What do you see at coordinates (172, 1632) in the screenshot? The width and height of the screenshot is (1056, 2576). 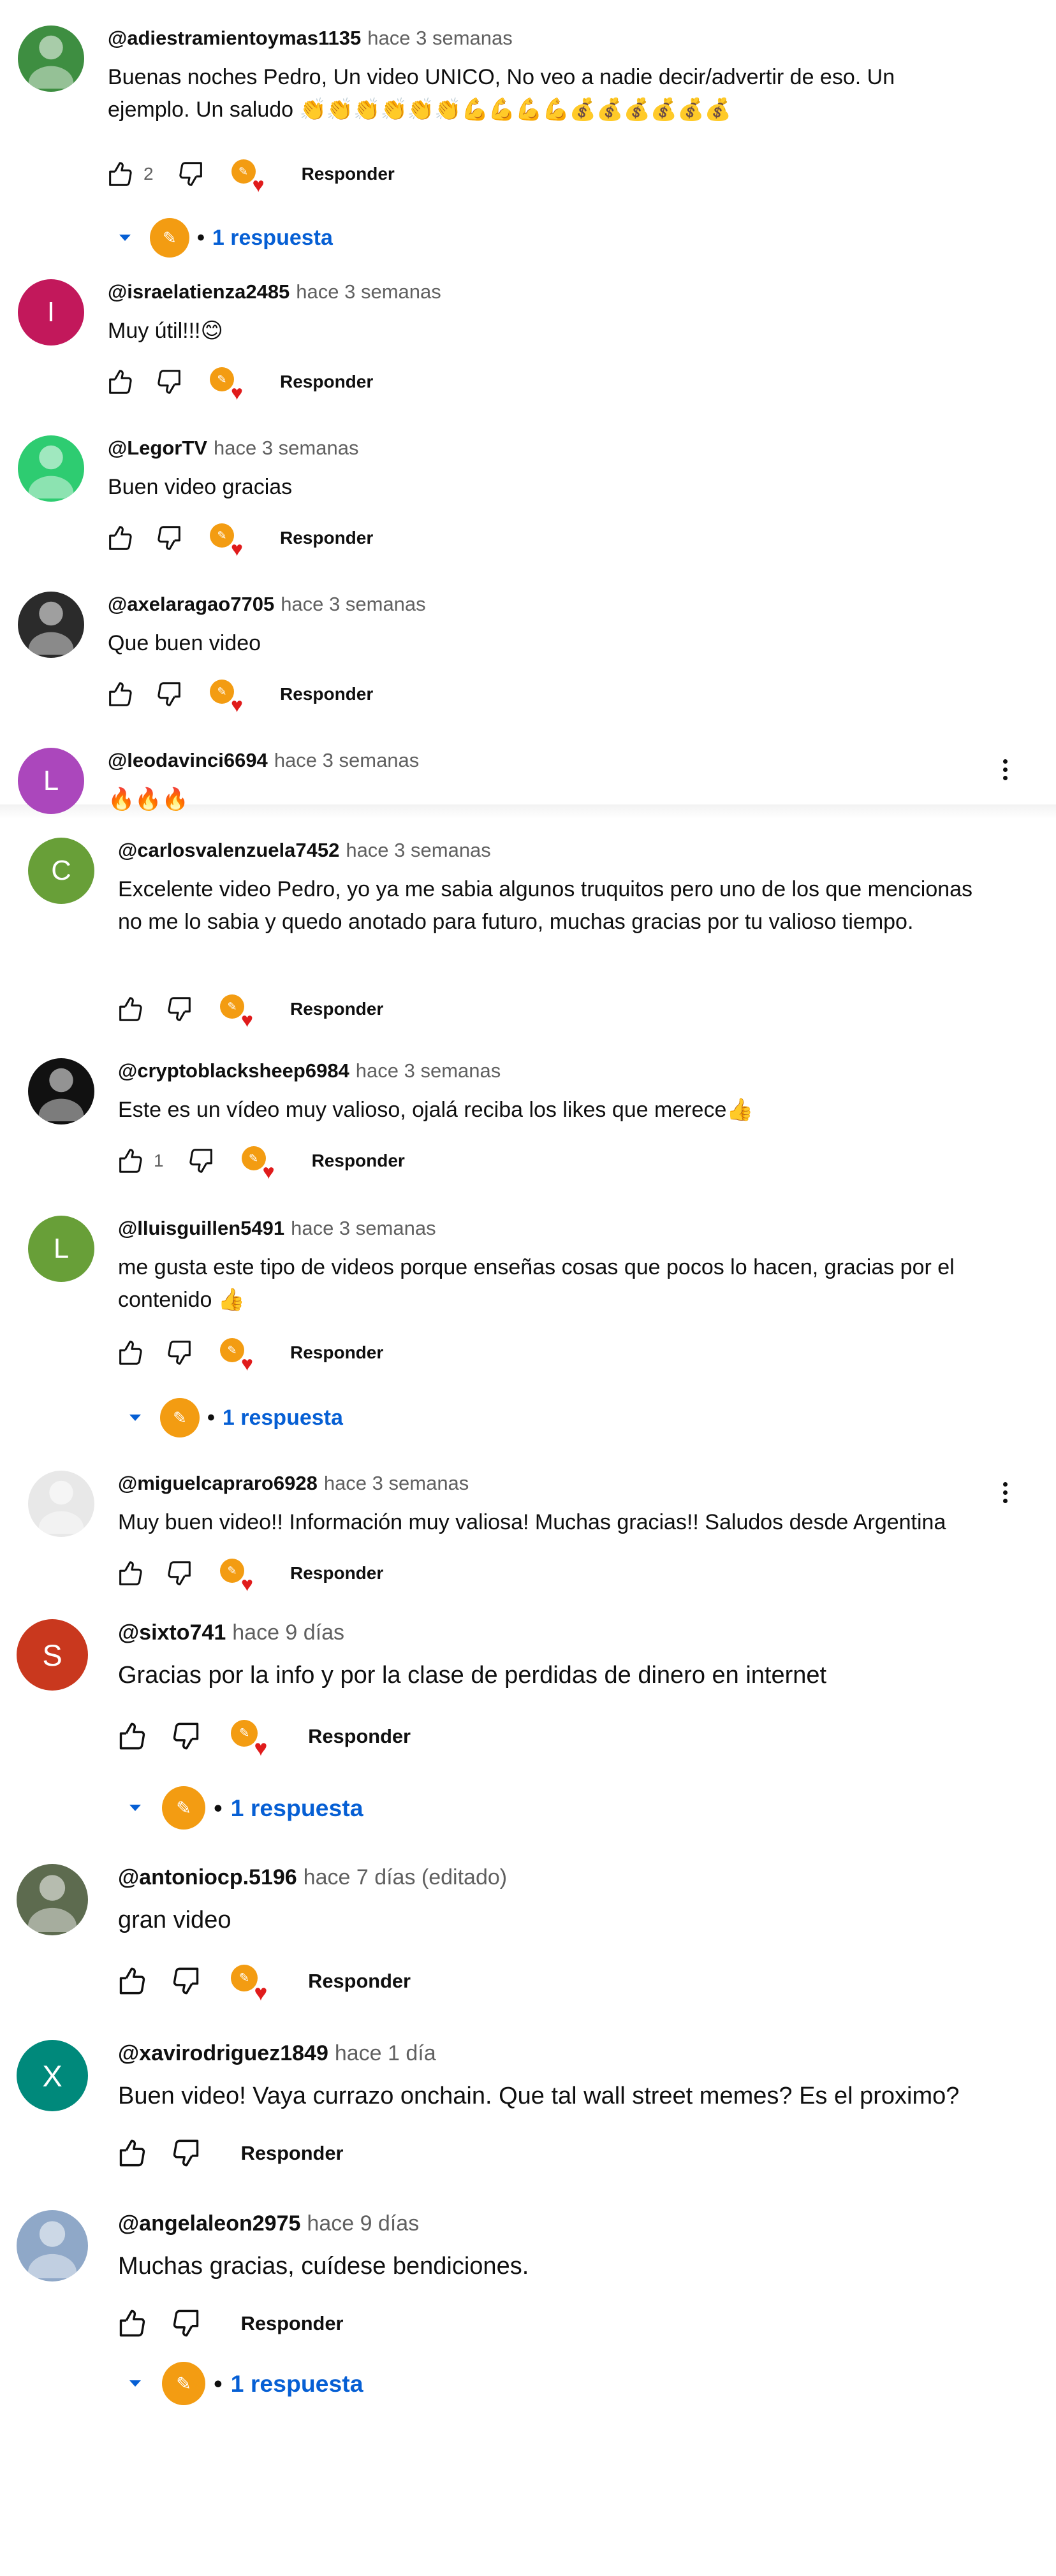 I see `author-name: @sixto741` at bounding box center [172, 1632].